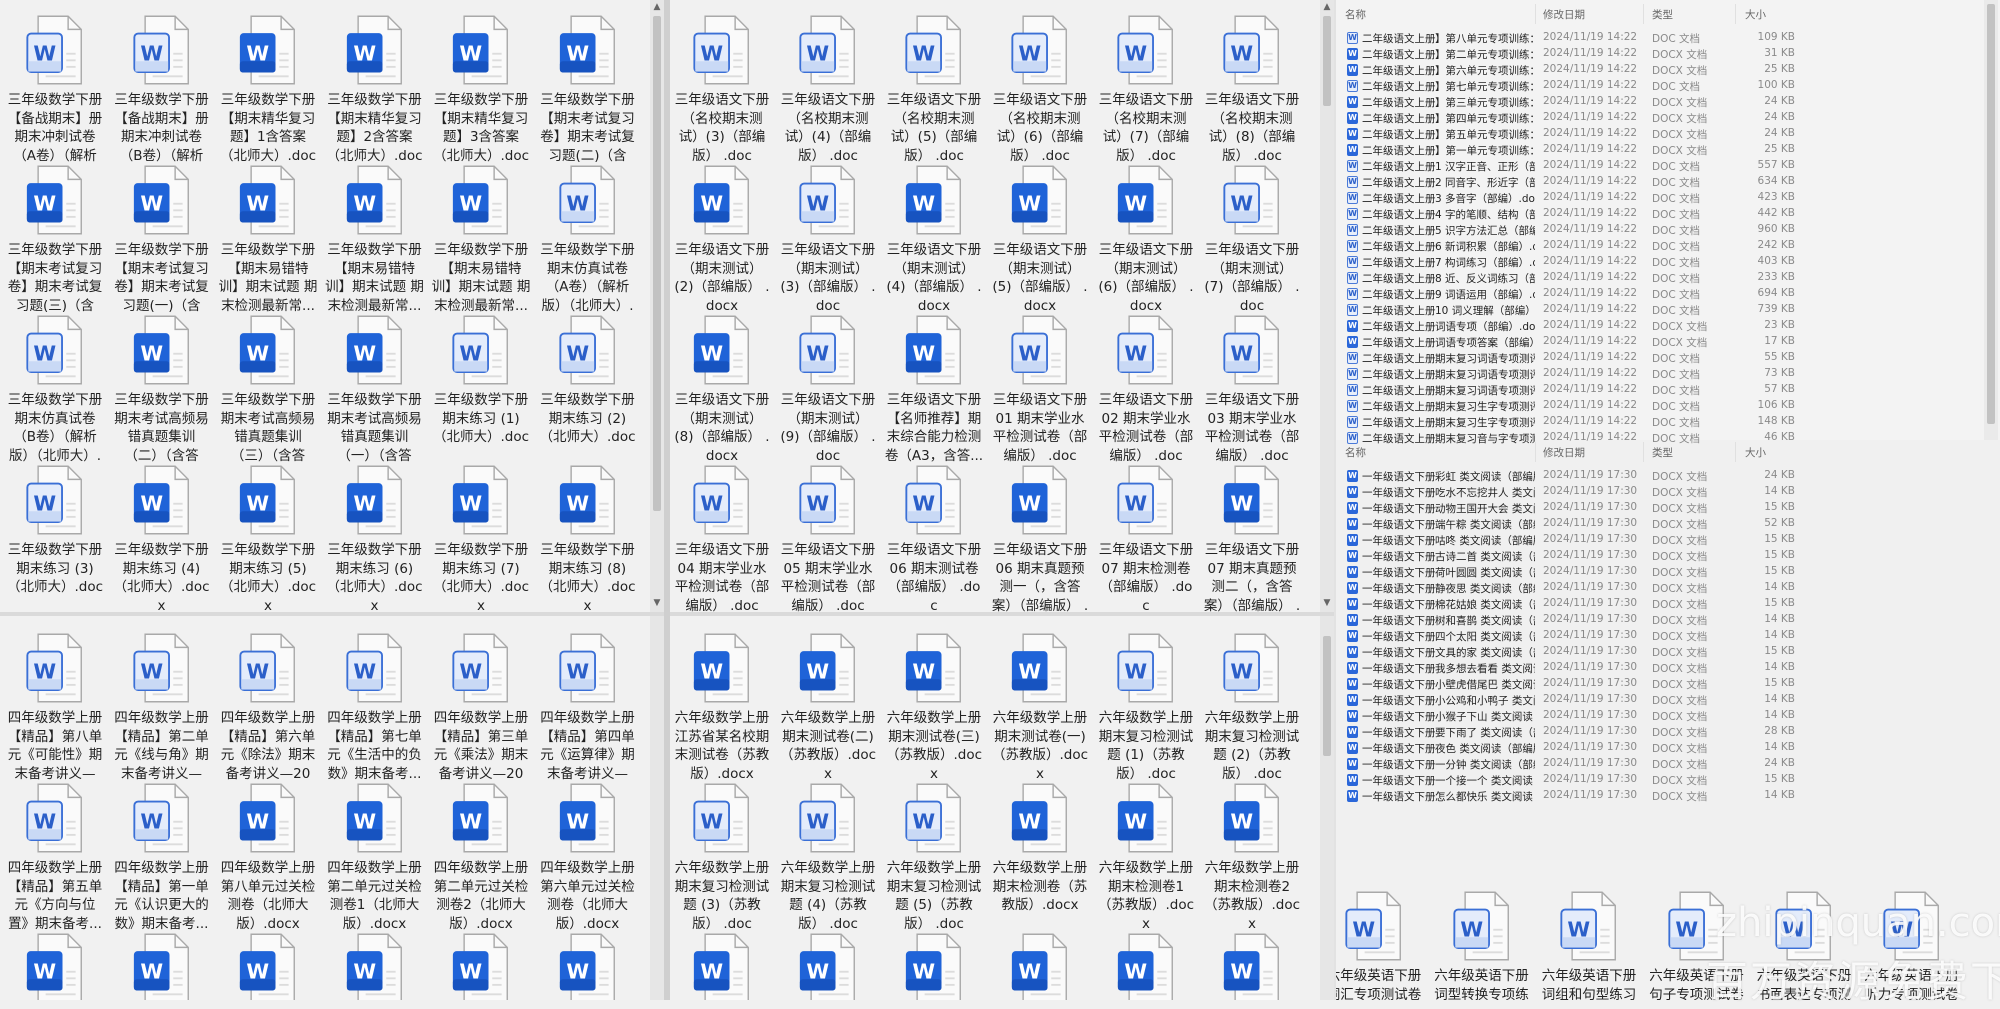 The height and width of the screenshot is (1009, 2000). I want to click on file-item: W 三年级语文下册（名校期末测试）(3)（部编版） .doc, so click(722, 89).